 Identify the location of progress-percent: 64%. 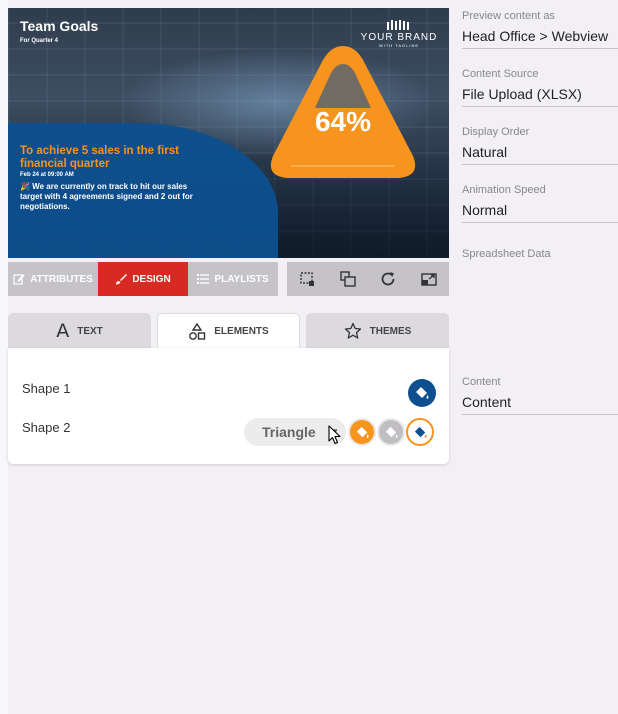
(343, 121).